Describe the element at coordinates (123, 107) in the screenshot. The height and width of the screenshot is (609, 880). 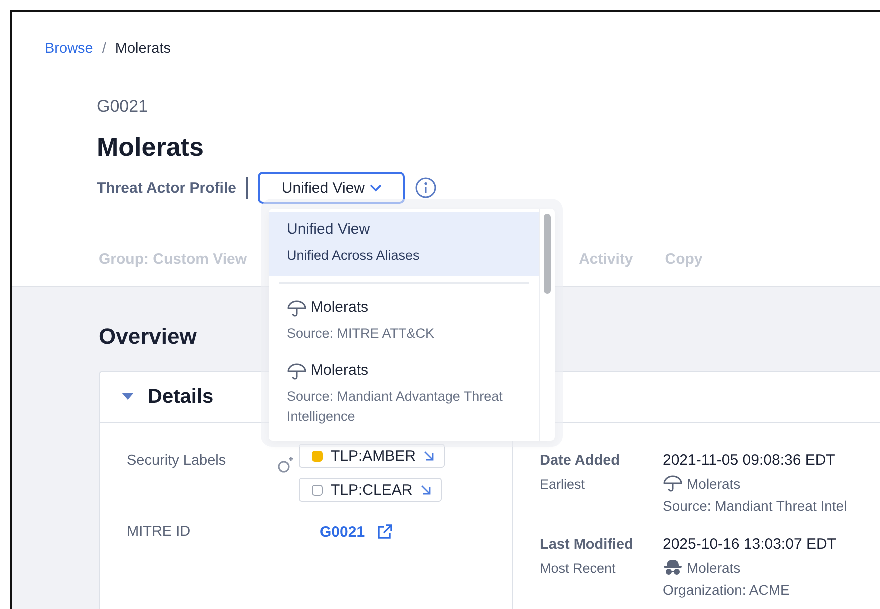
I see `actor-id: G0021` at that location.